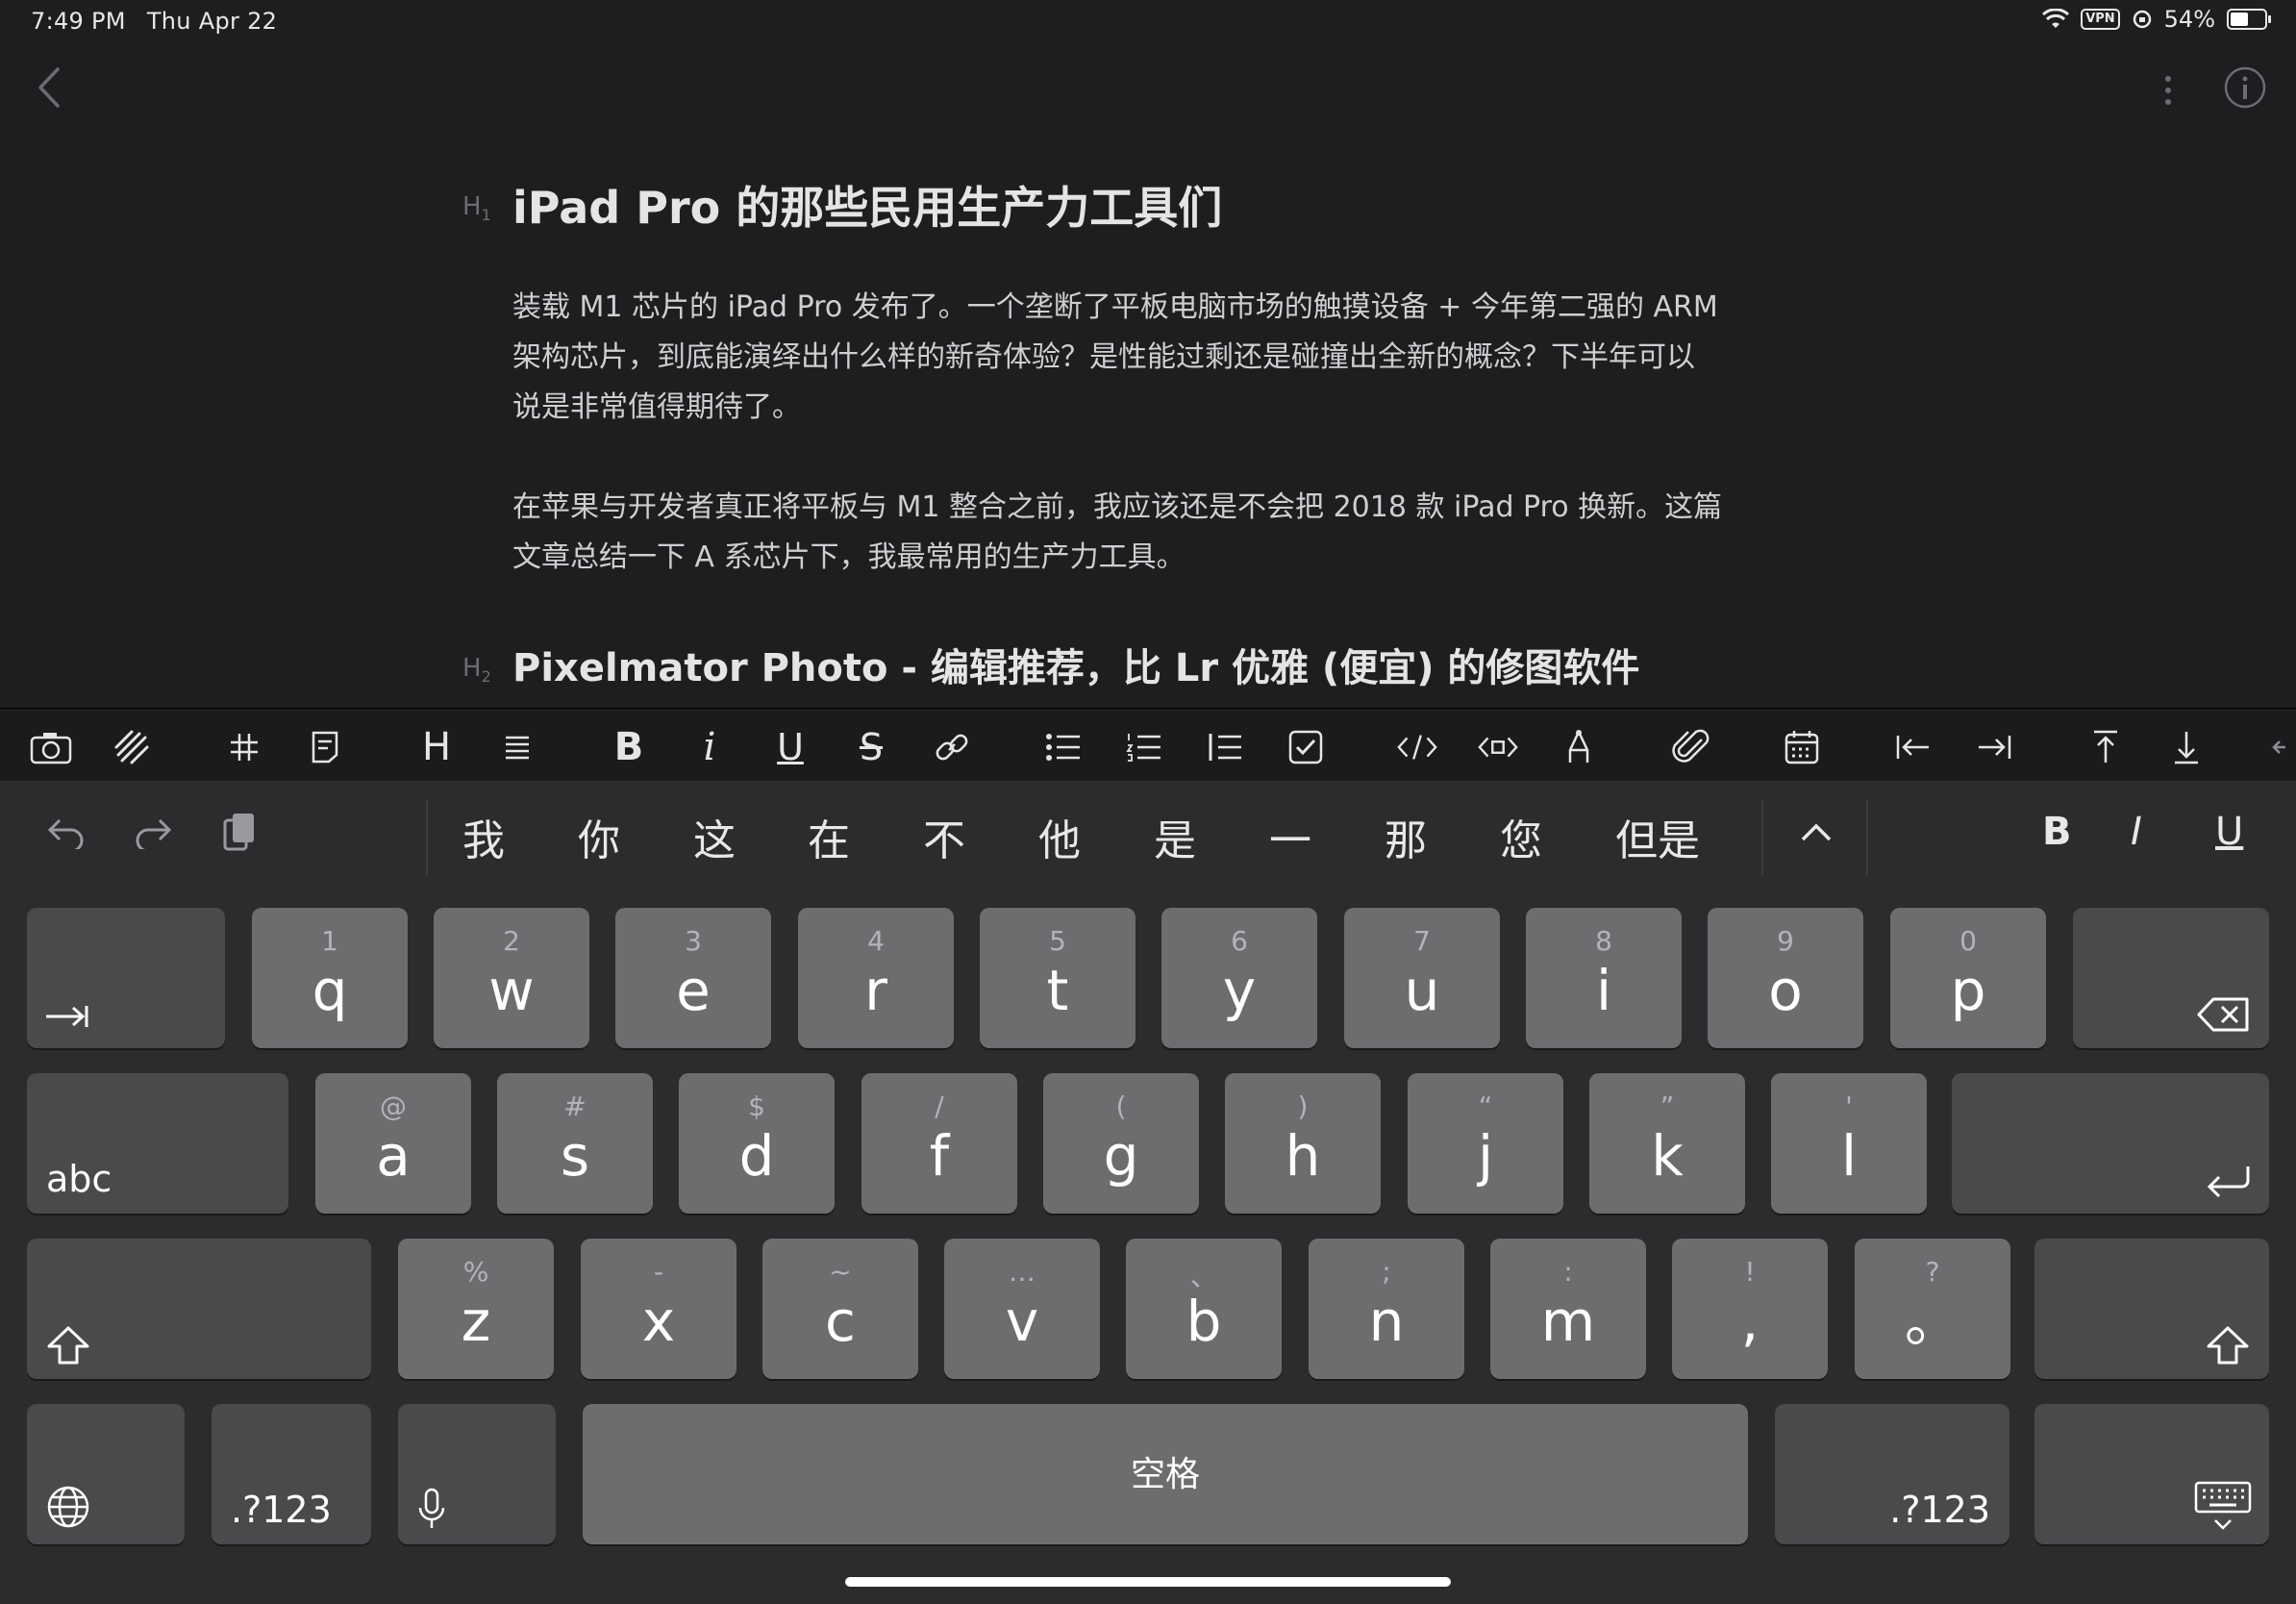  Describe the element at coordinates (1667, 1143) in the screenshot. I see `key-row2-7: ” k` at that location.